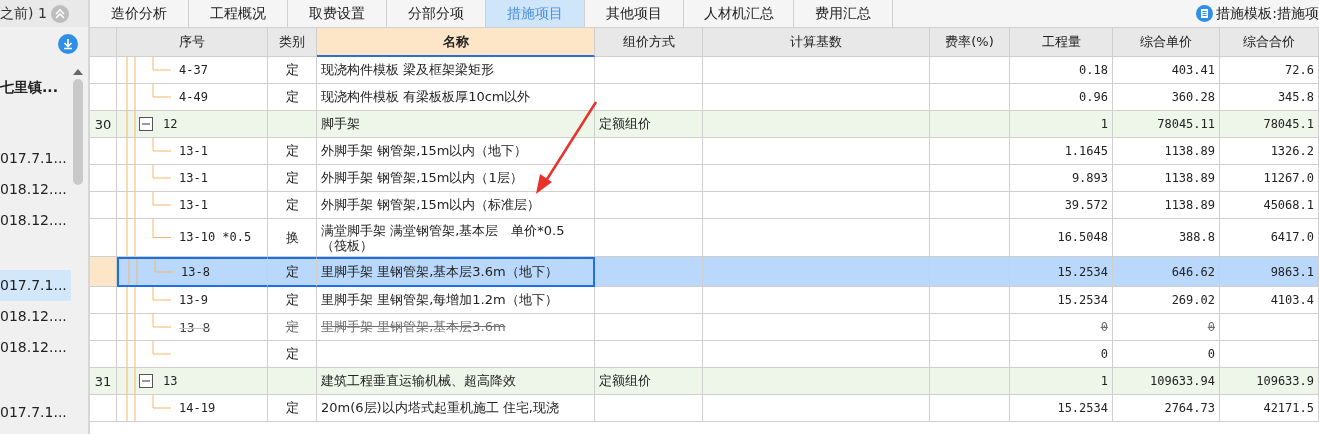 The width and height of the screenshot is (1319, 434). I want to click on table-cell: 0.18, so click(1061, 70).